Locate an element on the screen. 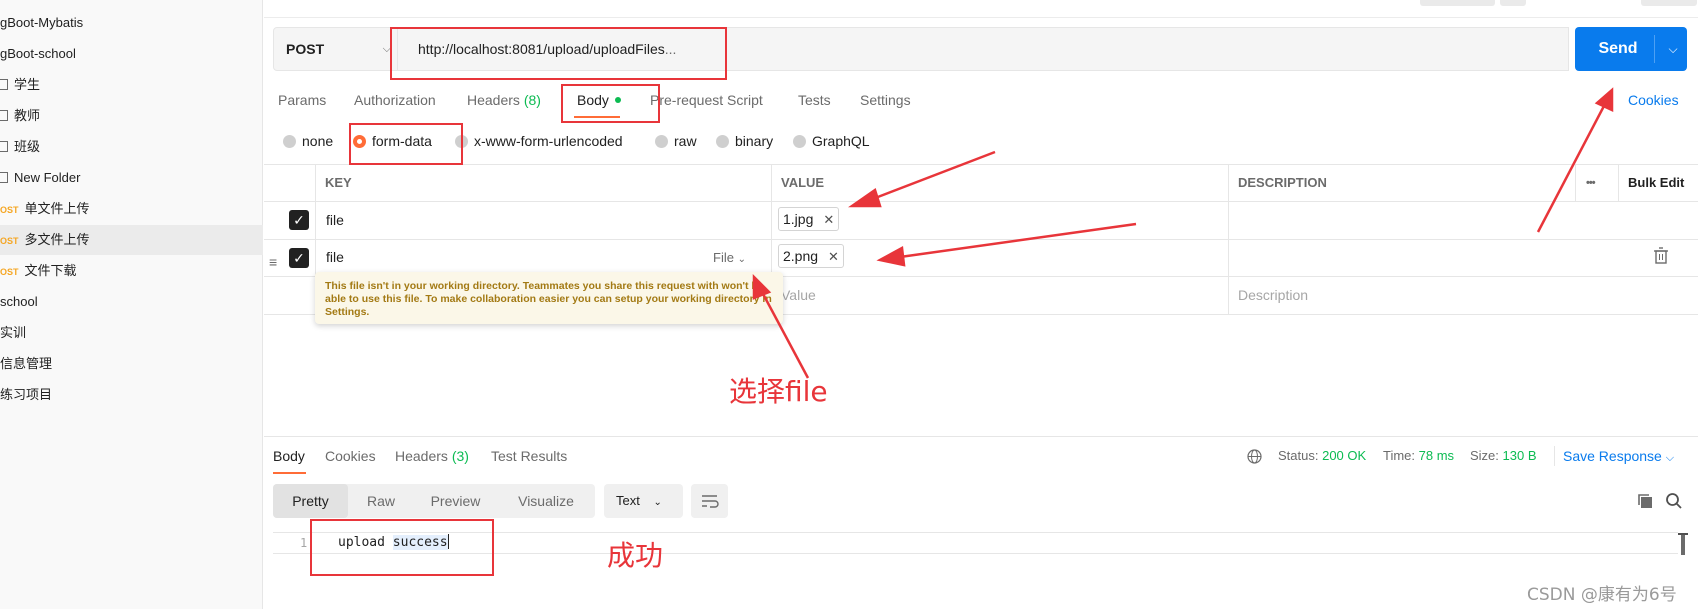 Image resolution: width=1698 pixels, height=609 pixels. format-visualize: Visualize is located at coordinates (546, 501).